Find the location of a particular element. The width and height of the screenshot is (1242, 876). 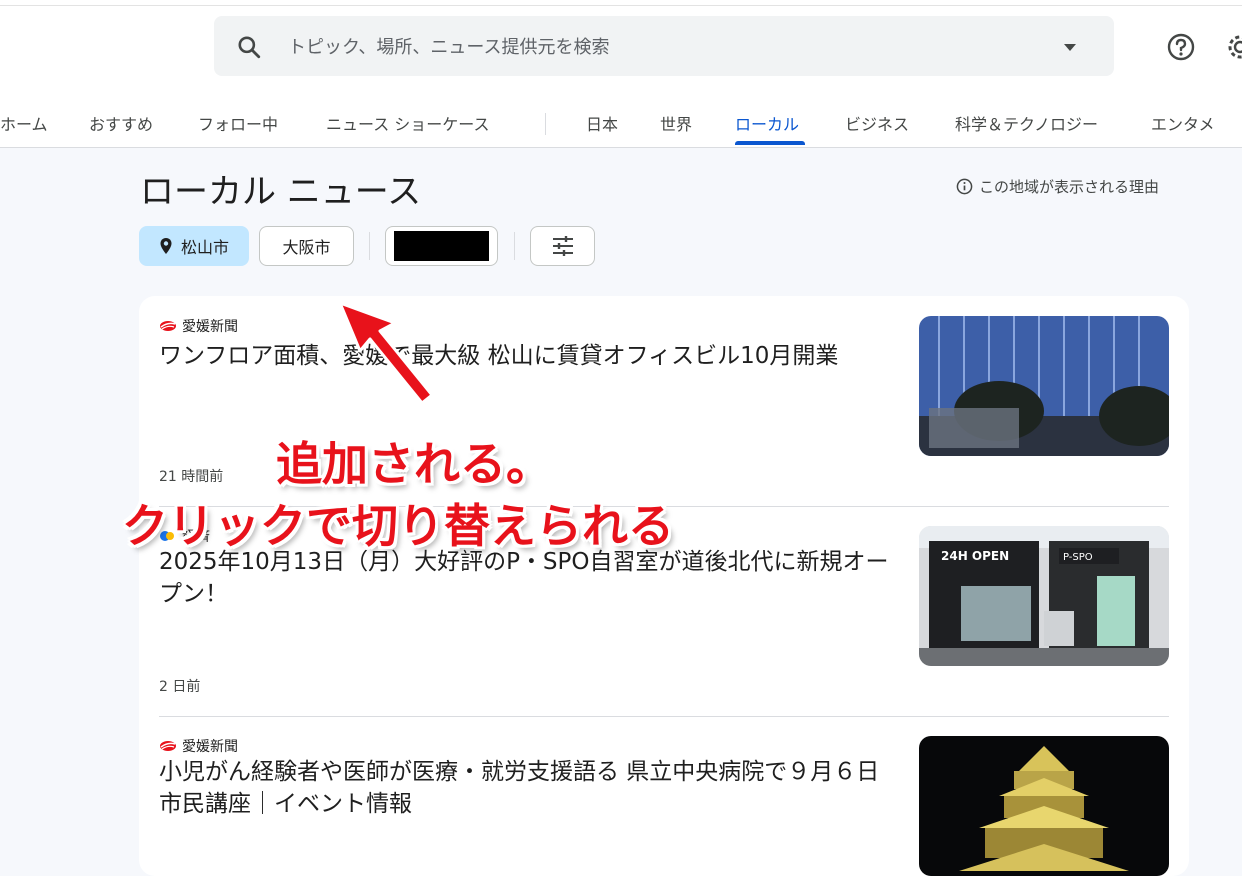

chip-label: 大阪市 is located at coordinates (306, 247).